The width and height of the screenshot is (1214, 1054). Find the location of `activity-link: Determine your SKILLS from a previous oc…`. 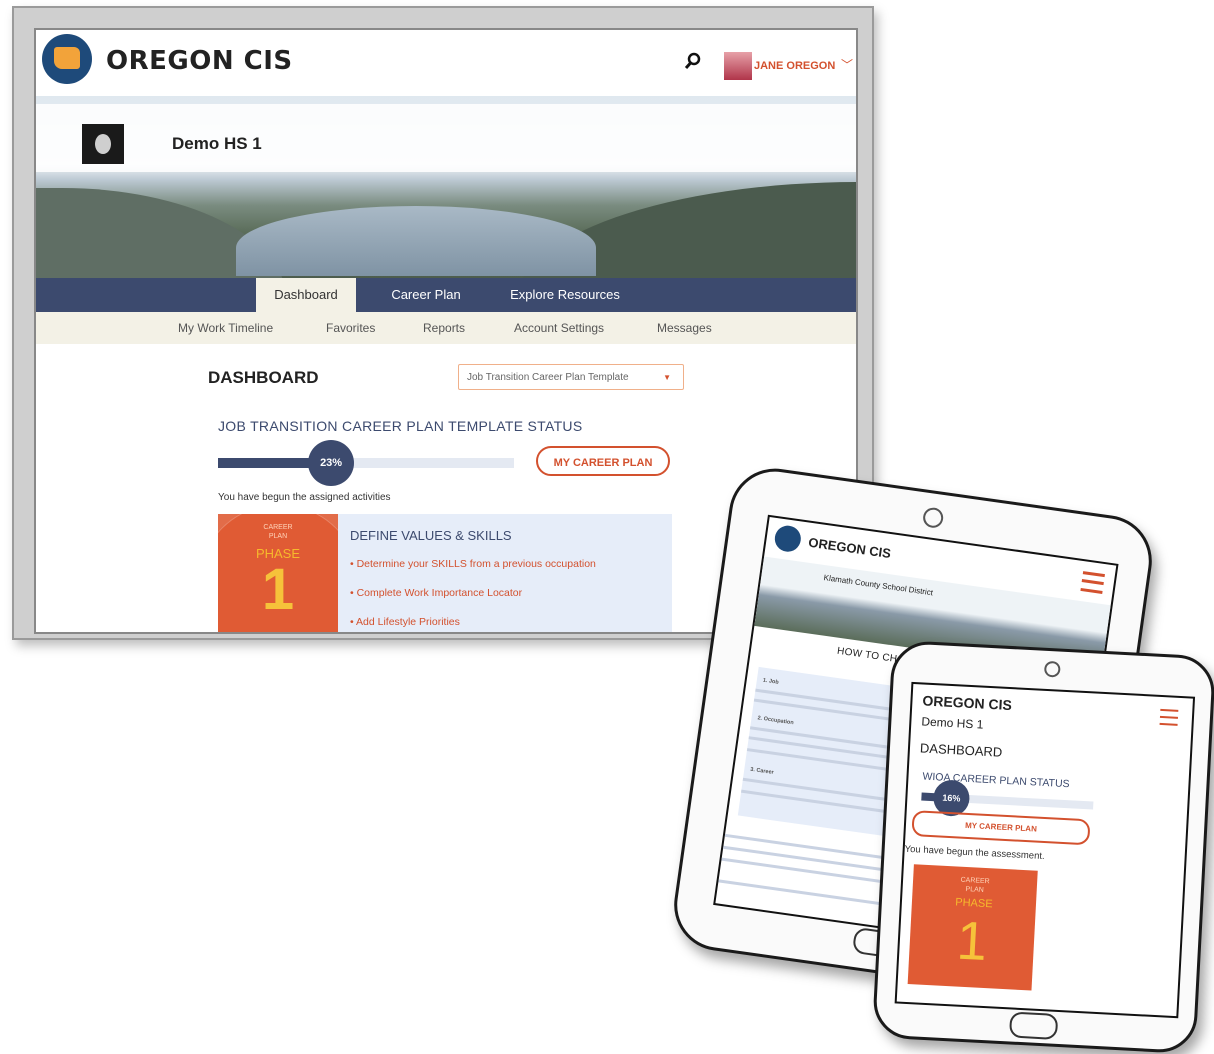

activity-link: Determine your SKILLS from a previous oc… is located at coordinates (473, 564).